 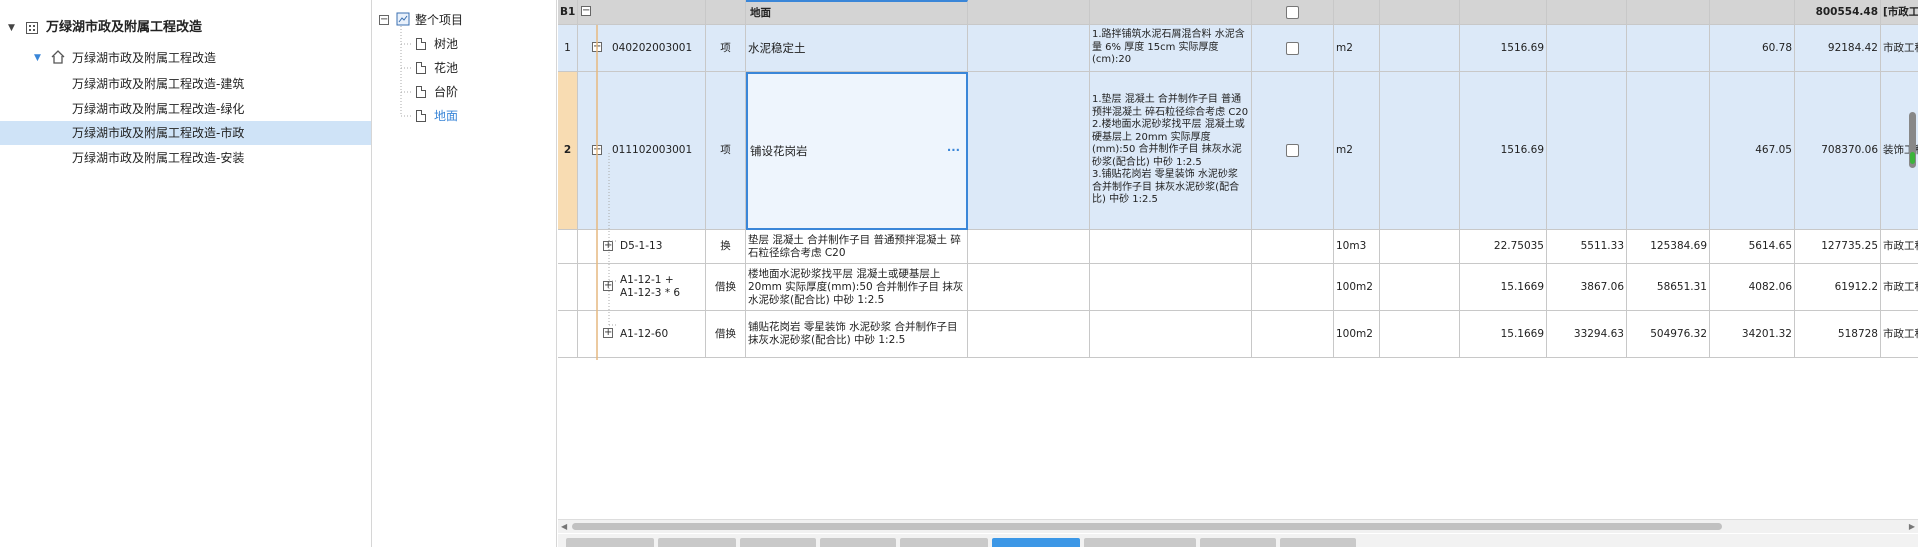 I want to click on row-unit: 10m3, so click(x=1357, y=247).